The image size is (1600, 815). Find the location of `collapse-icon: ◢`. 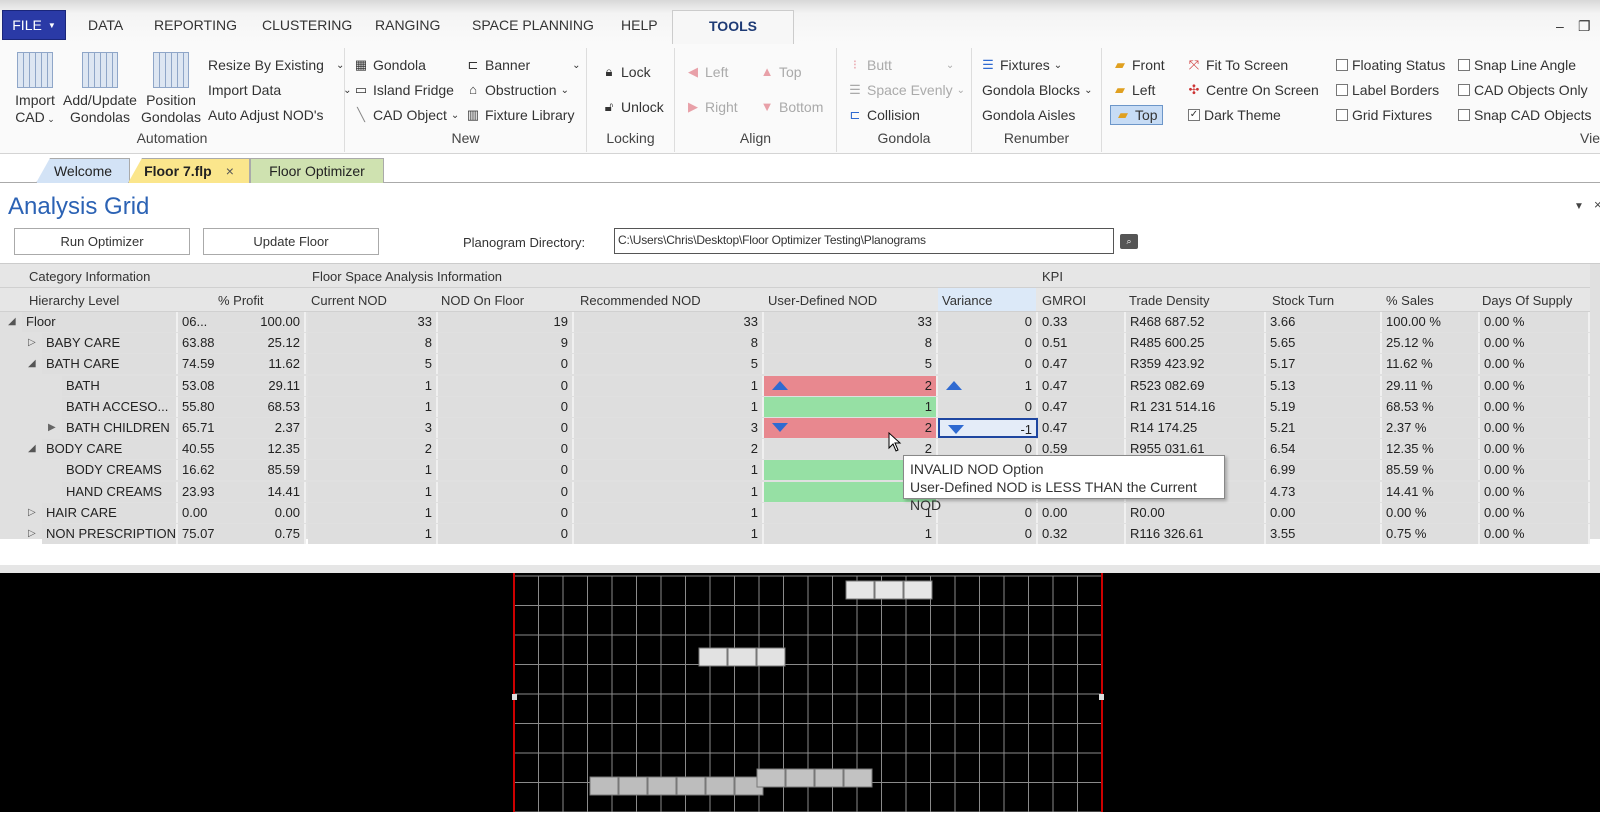

collapse-icon: ◢ is located at coordinates (32, 449).